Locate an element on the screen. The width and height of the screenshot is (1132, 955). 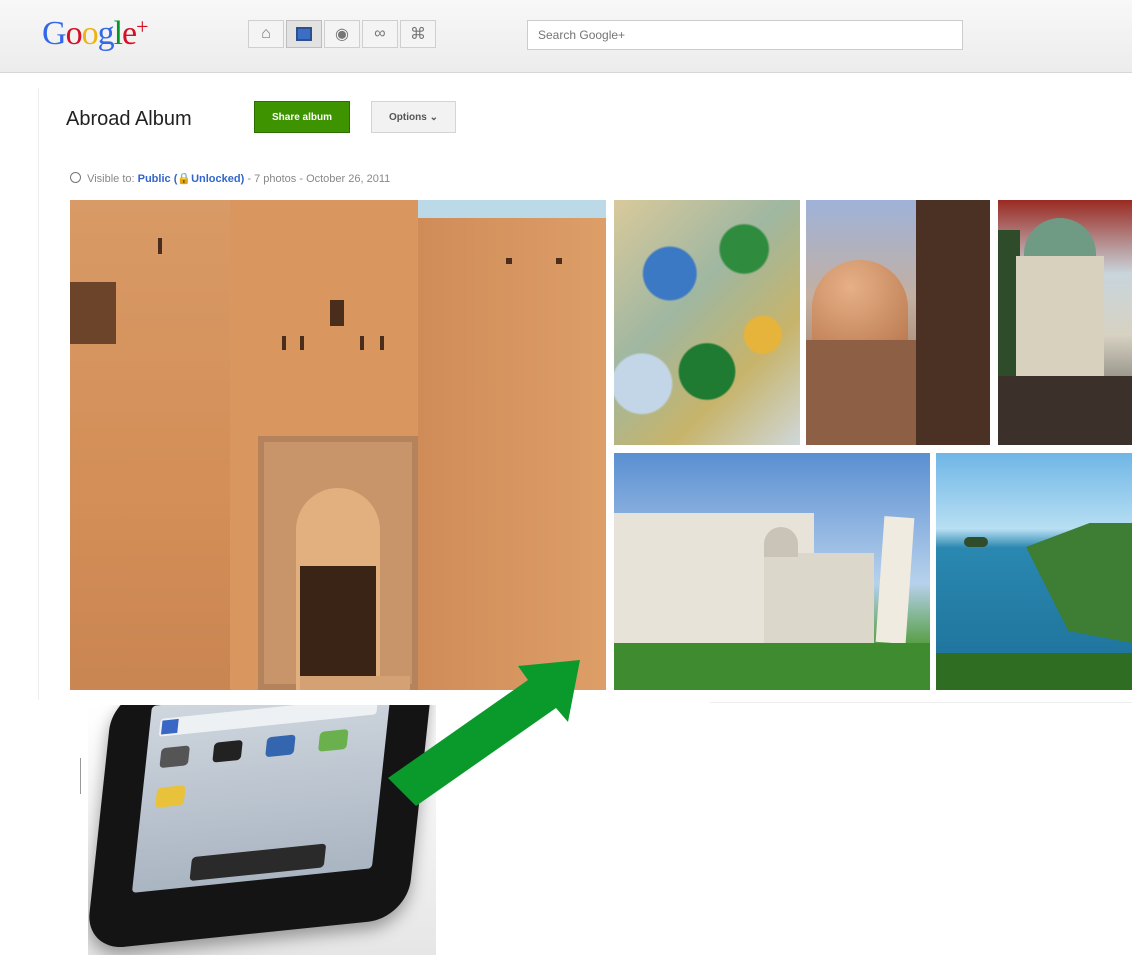
globe-icon is located at coordinates (75, 177).